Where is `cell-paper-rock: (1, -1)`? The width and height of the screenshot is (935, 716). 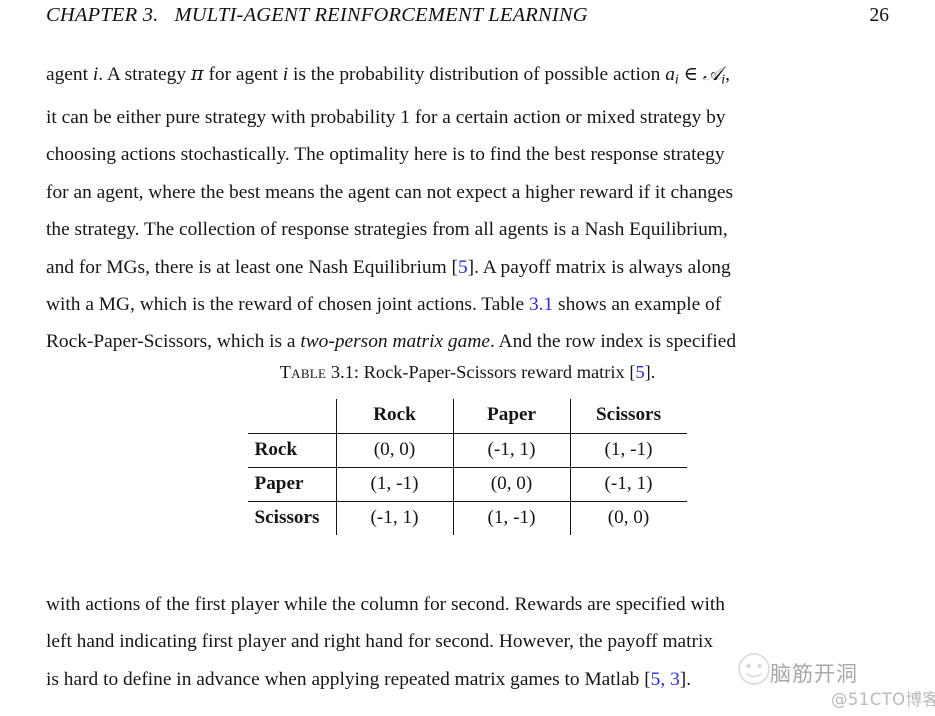 cell-paper-rock: (1, -1) is located at coordinates (394, 484).